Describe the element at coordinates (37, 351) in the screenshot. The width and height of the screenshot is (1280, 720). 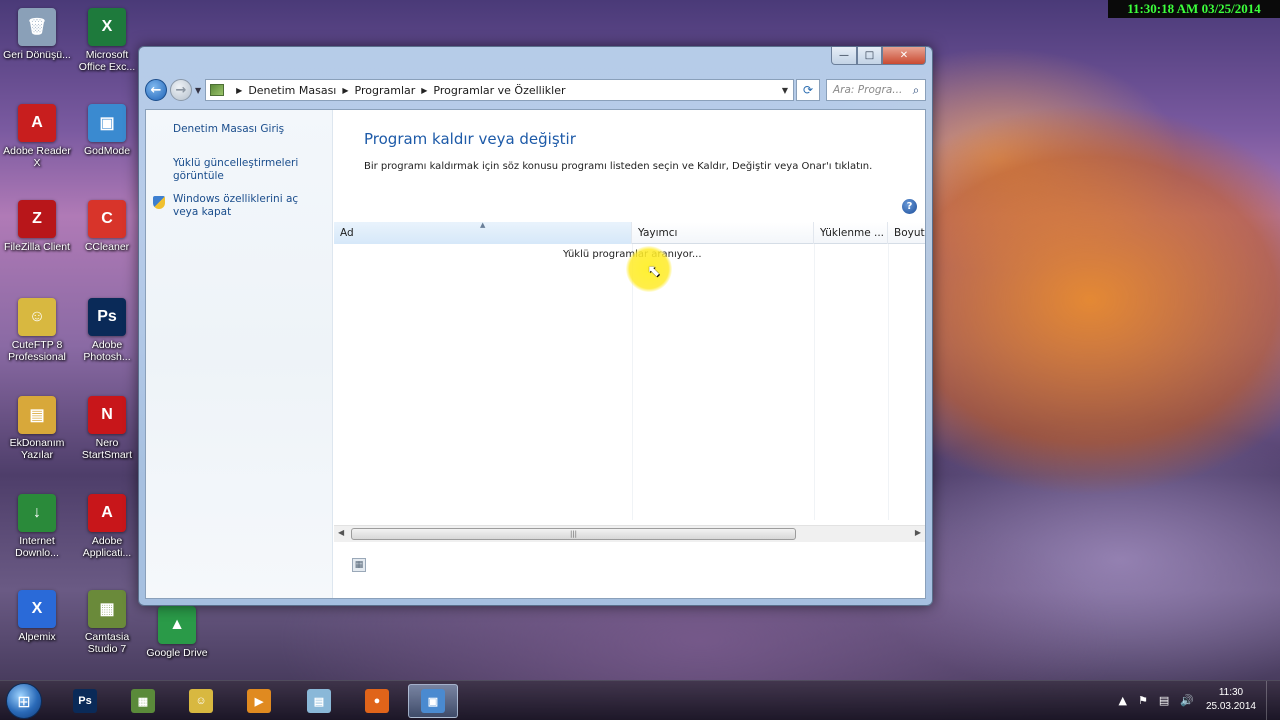
I see `desktop-icon-label: CuteFTP 8 Professional` at that location.